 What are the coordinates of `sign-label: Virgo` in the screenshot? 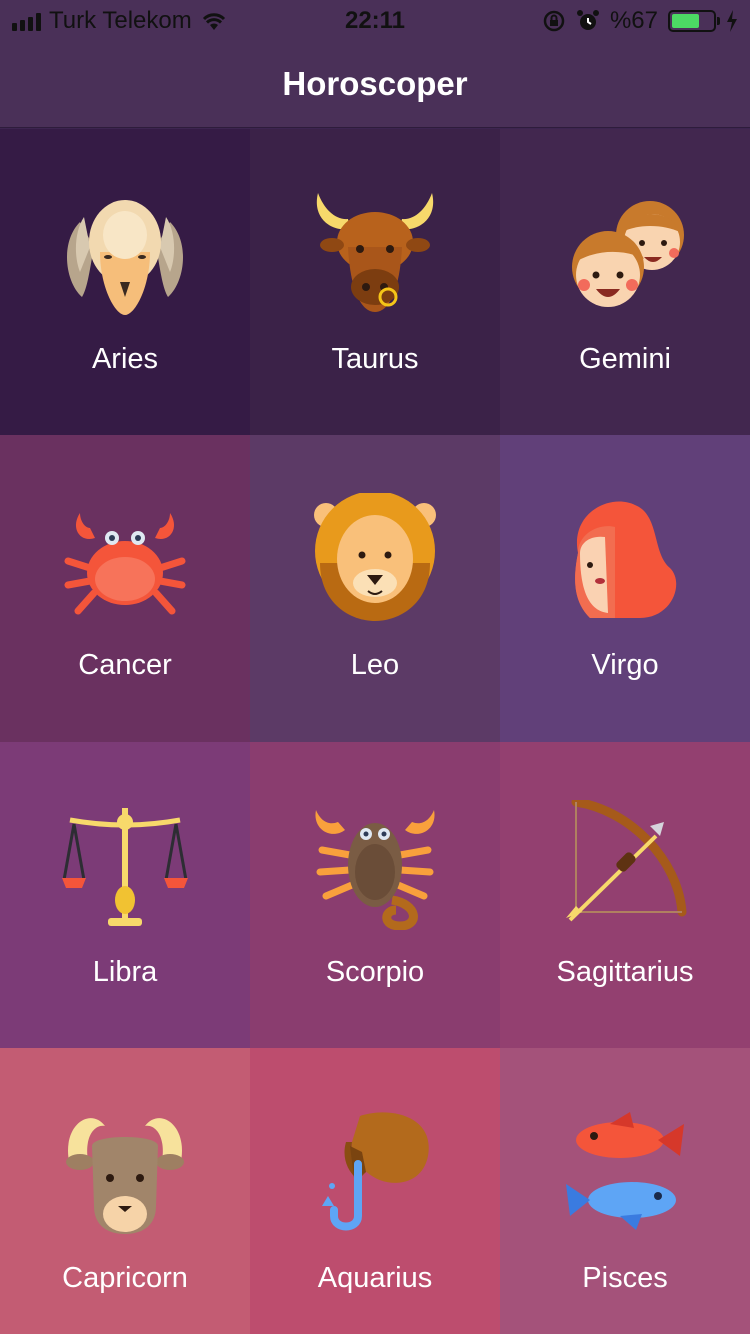 It's located at (625, 665).